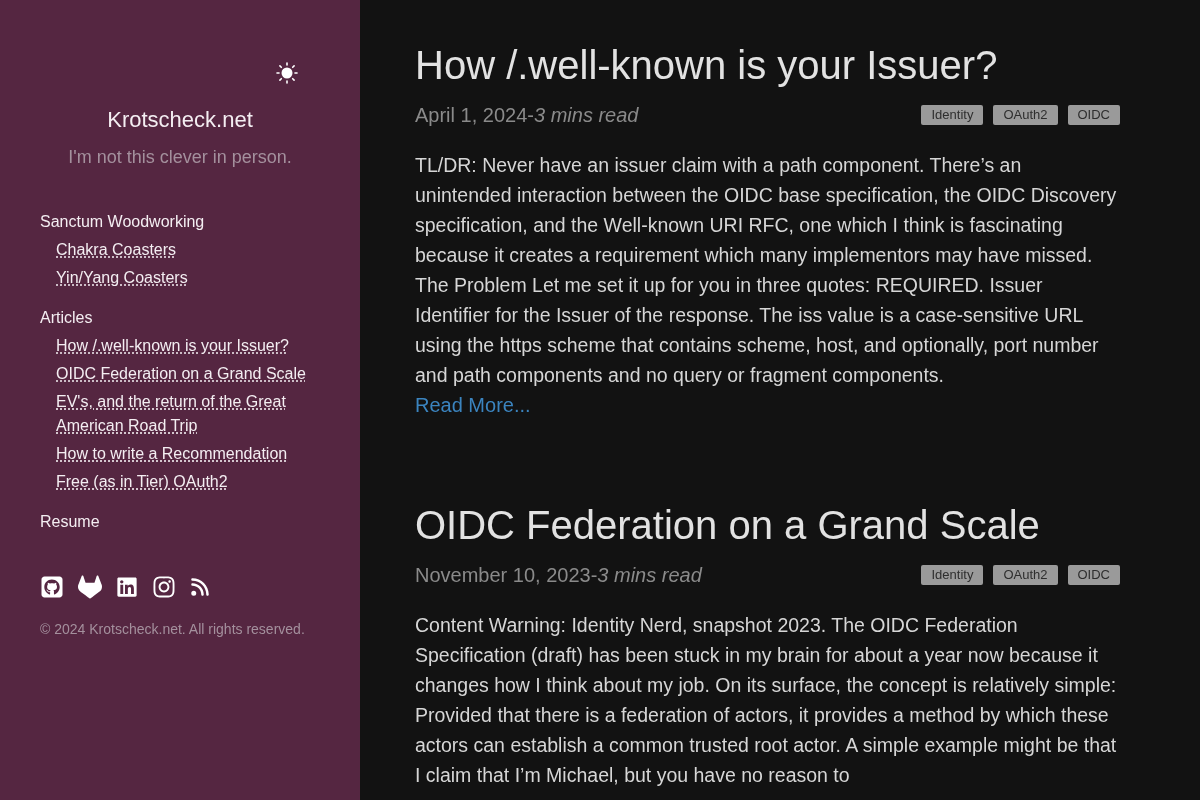 Image resolution: width=1200 pixels, height=800 pixels. Describe the element at coordinates (188, 414) in the screenshot. I see `nav-link: EV's, and the return of the Great American Road Trip` at that location.